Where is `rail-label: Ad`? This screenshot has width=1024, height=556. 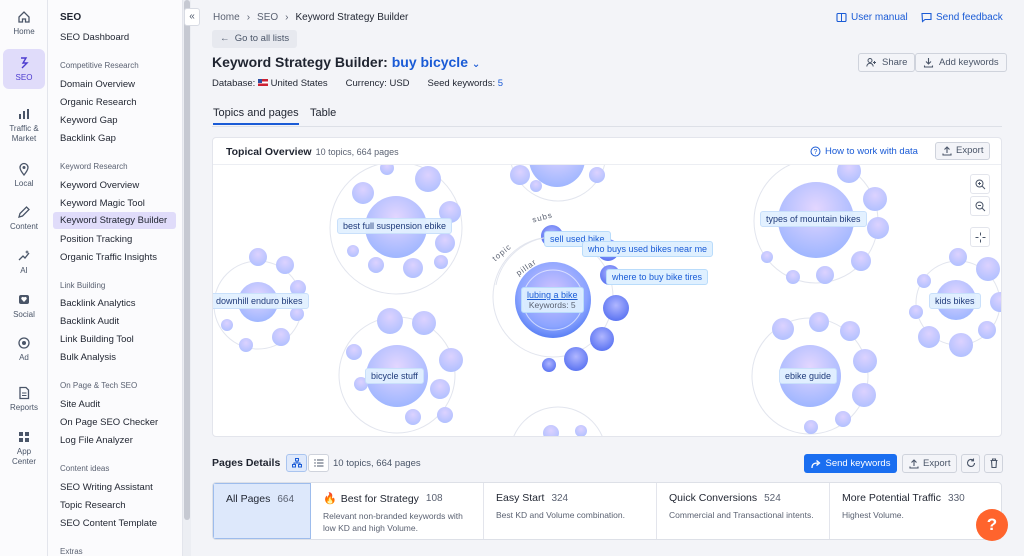
rail-label: Ad is located at coordinates (24, 357).